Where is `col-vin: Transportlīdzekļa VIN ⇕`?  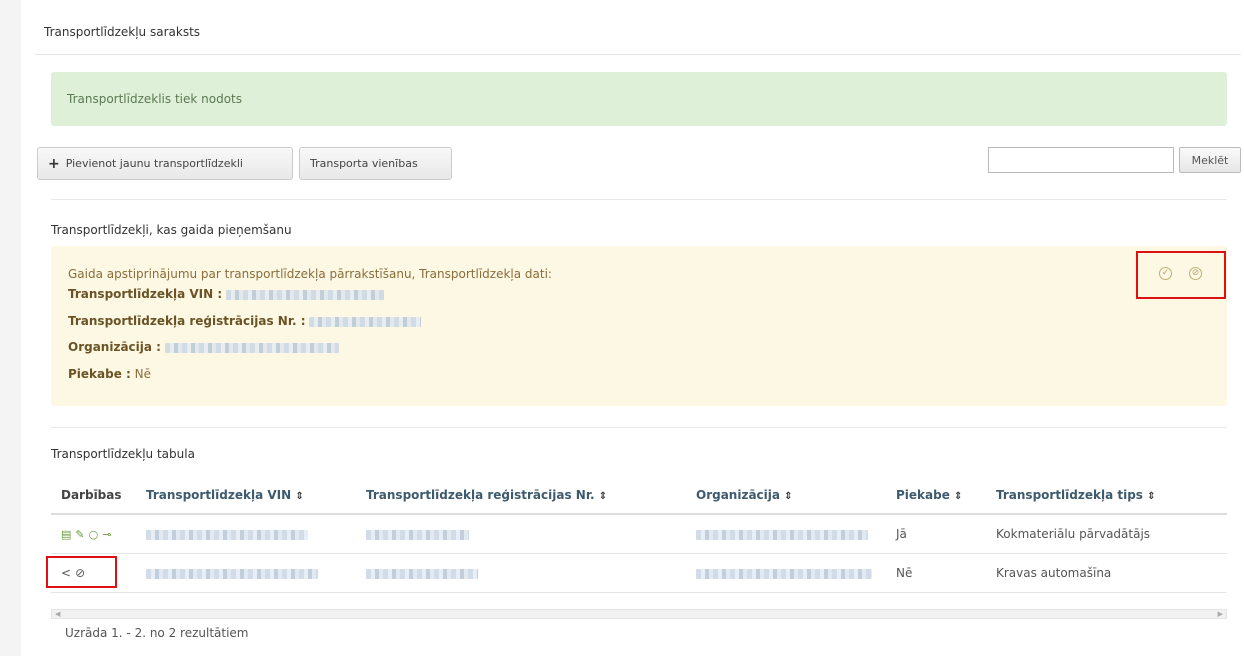
col-vin: Transportlīdzekļa VIN ⇕ is located at coordinates (246, 495).